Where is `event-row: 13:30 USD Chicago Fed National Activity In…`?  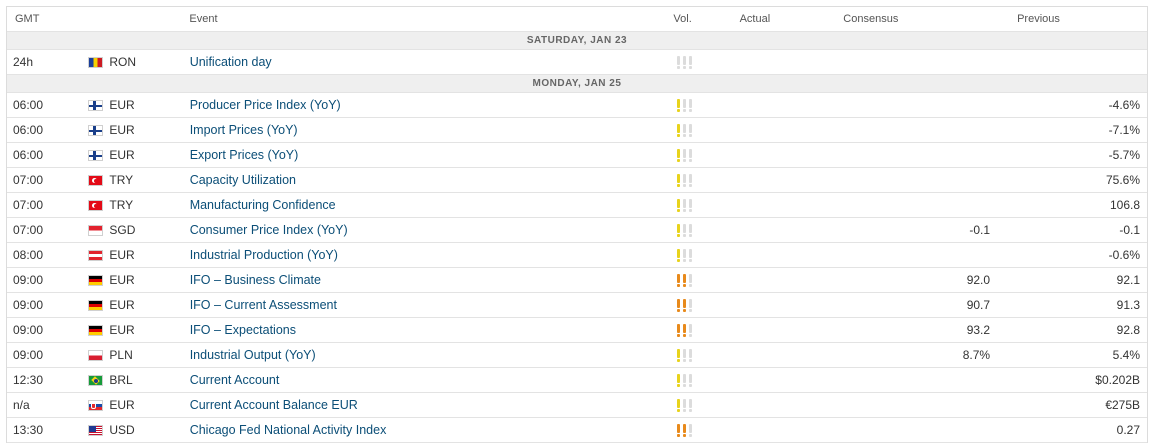 event-row: 13:30 USD Chicago Fed National Activity In… is located at coordinates (577, 430).